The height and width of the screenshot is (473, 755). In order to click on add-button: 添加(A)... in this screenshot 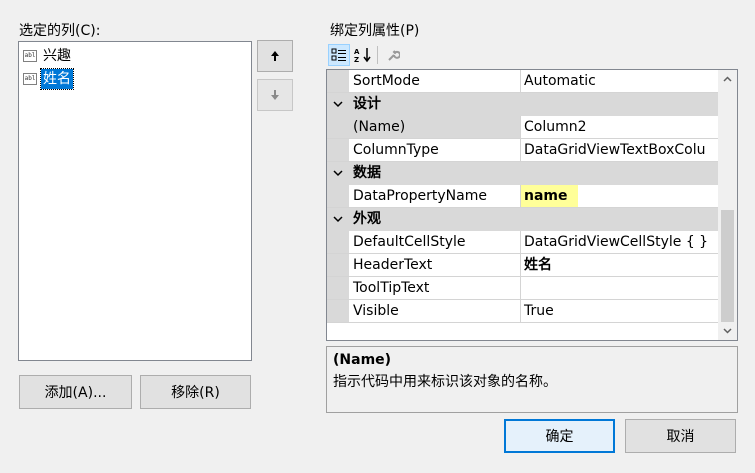, I will do `click(75, 392)`.